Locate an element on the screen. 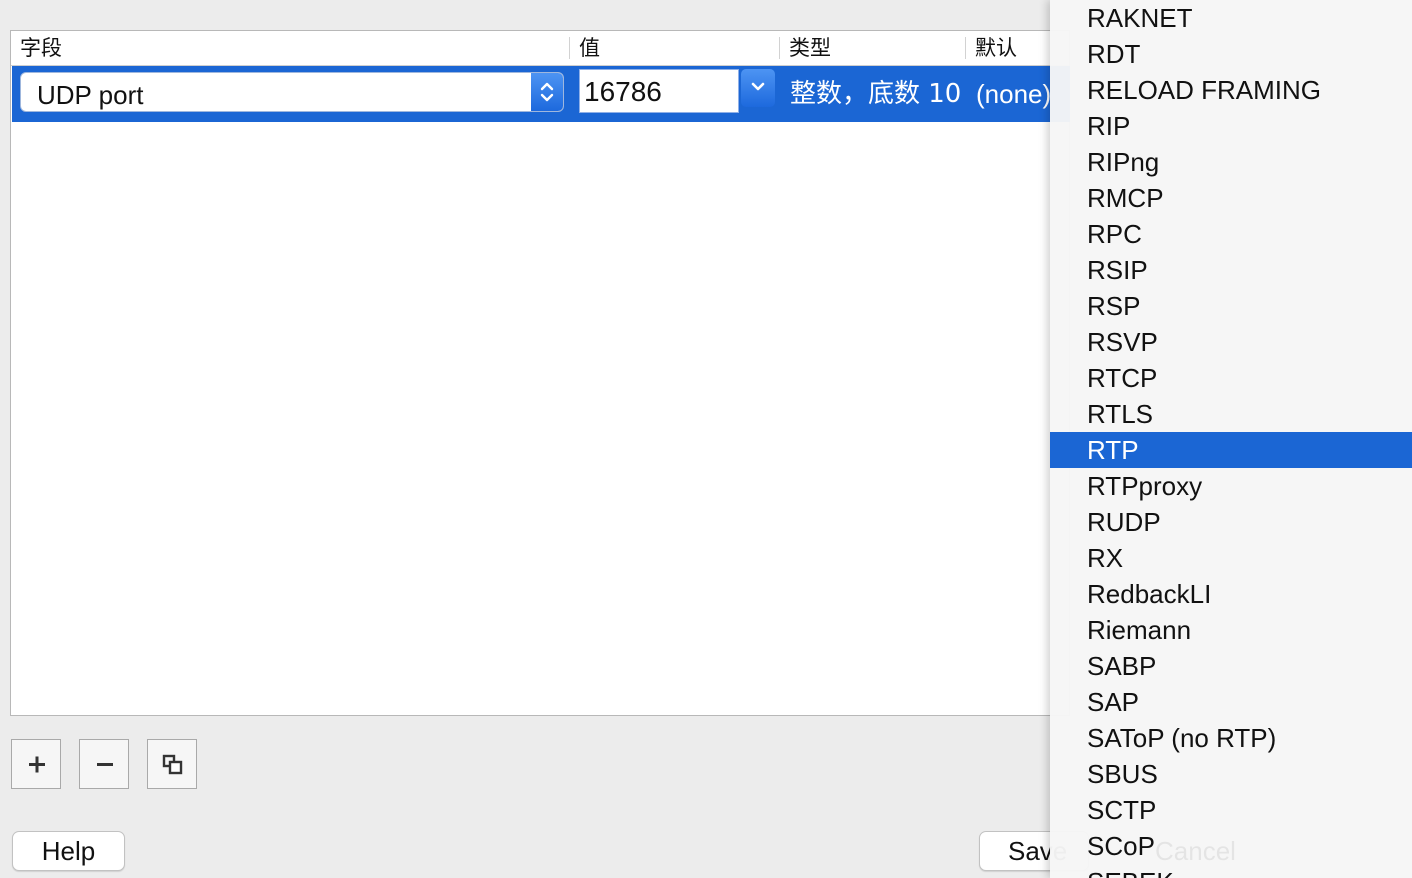 The height and width of the screenshot is (878, 1412). column-header-type: 类型 is located at coordinates (873, 48).